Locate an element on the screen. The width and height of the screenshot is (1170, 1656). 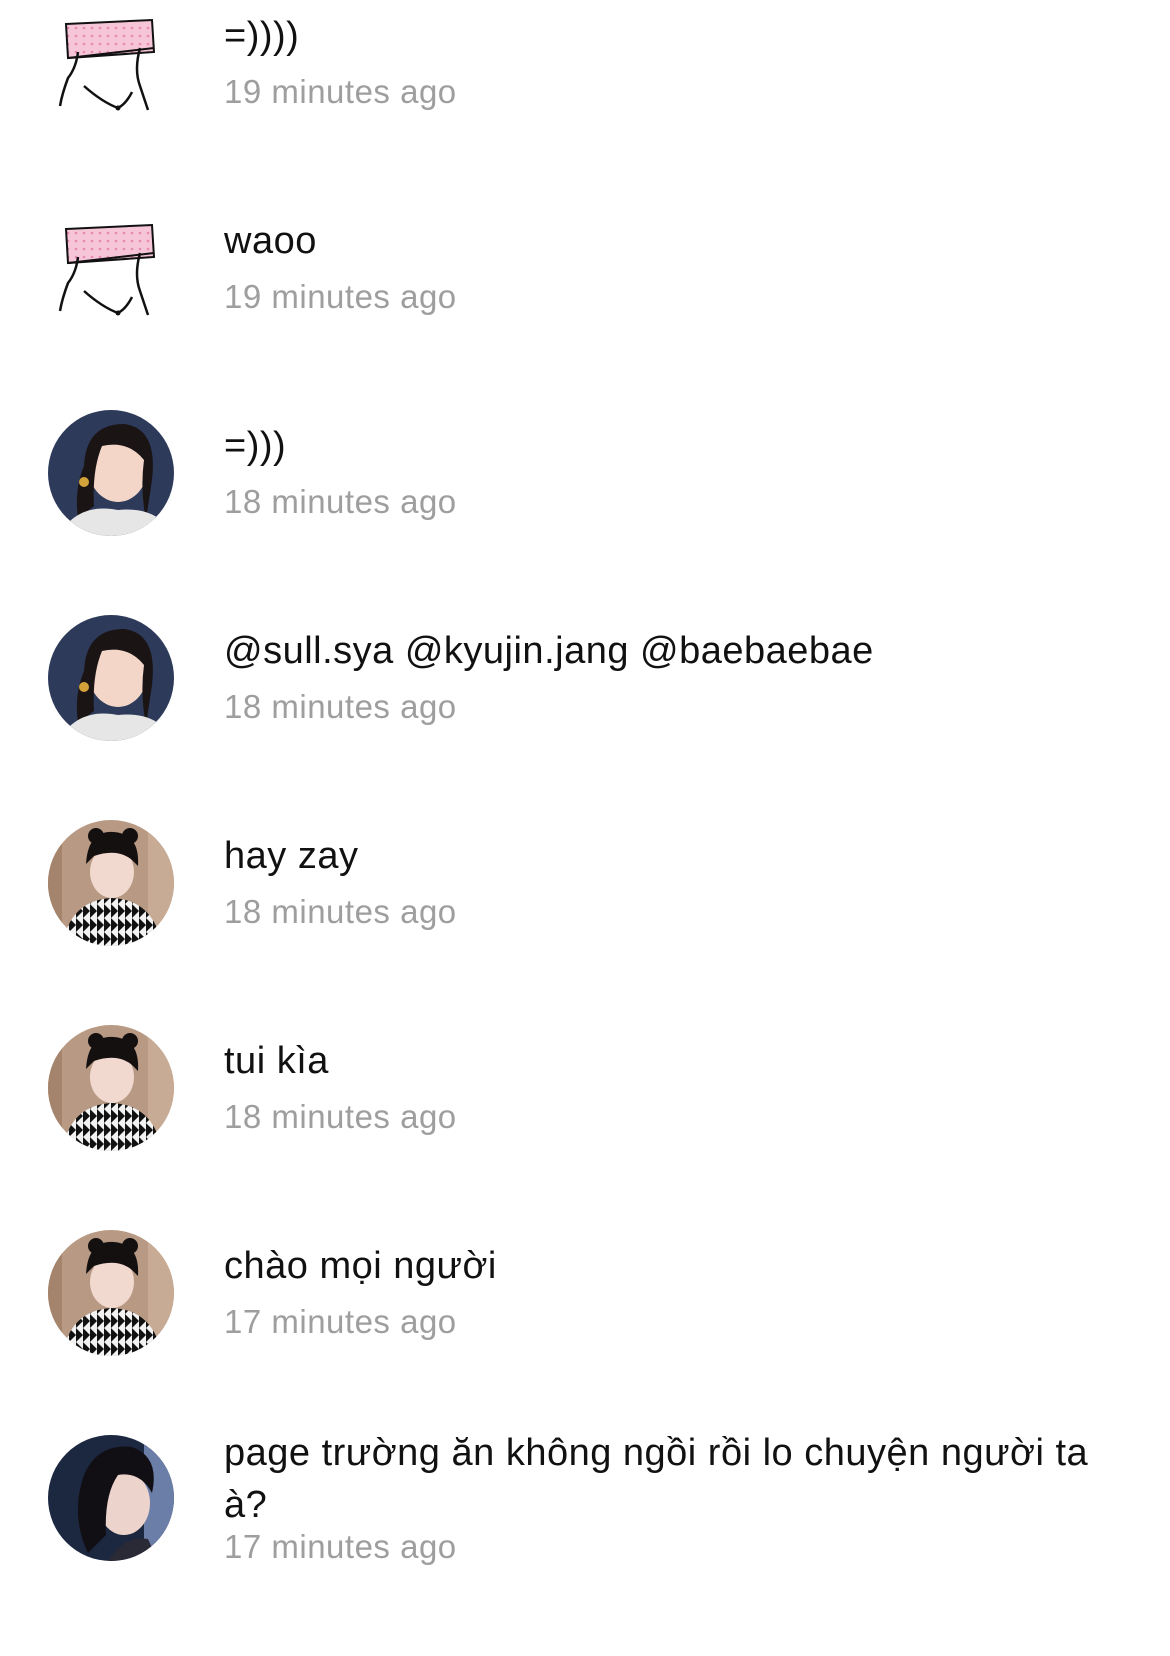
comment-text: hay zay is located at coordinates (291, 856).